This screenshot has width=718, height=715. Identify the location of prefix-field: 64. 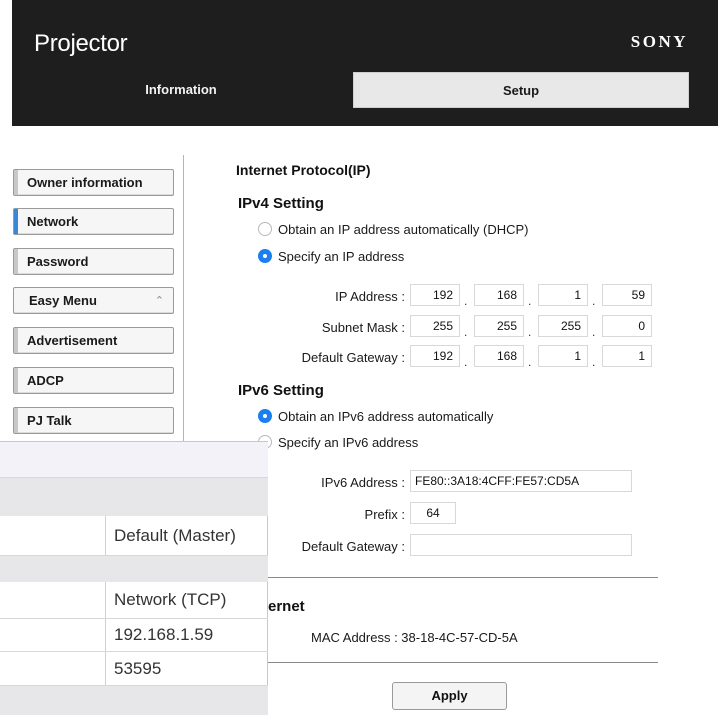
(433, 513).